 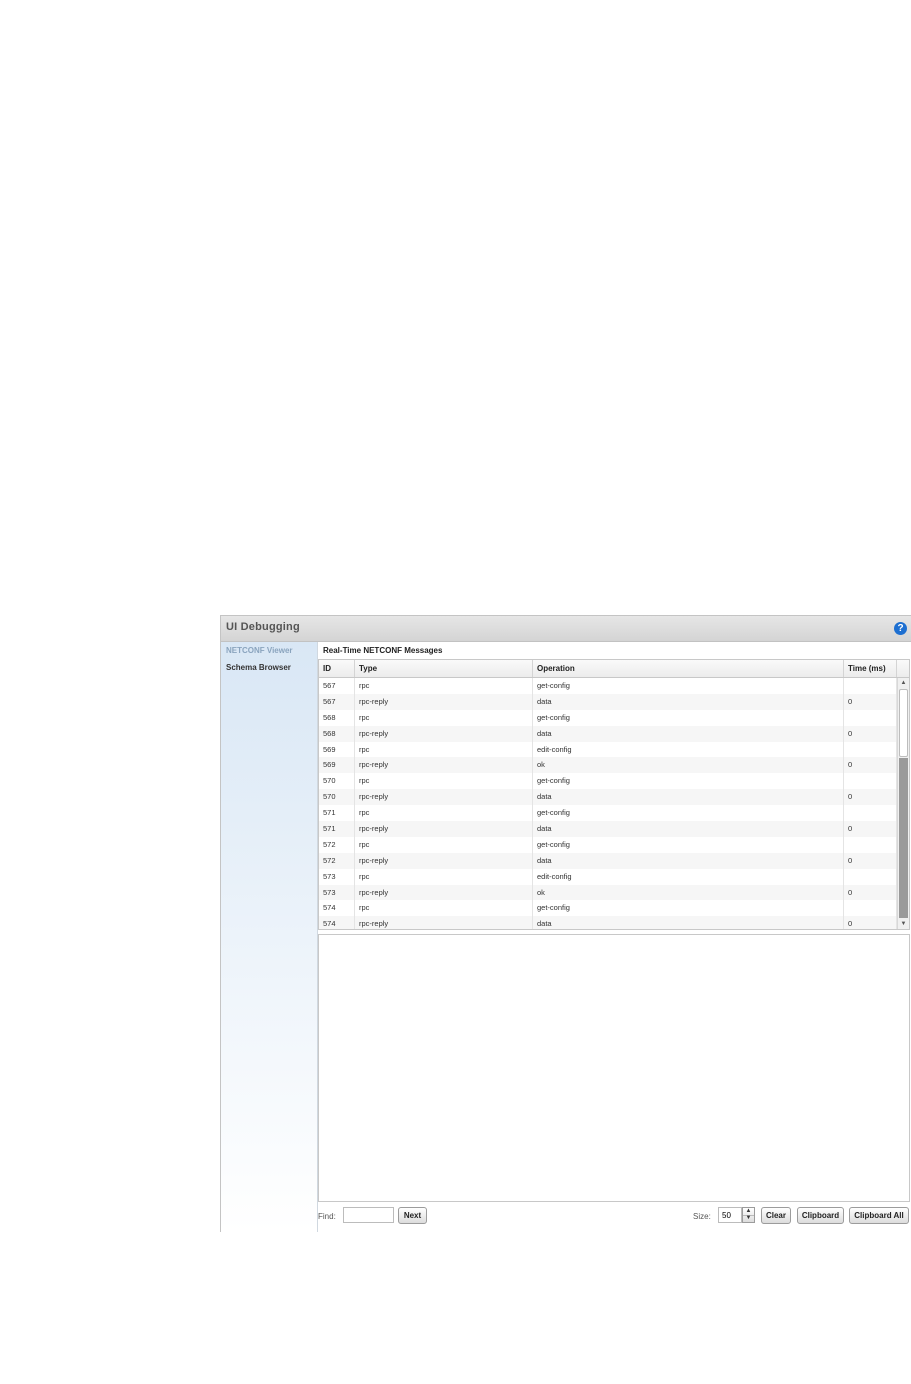 I want to click on table-row: 569 rpc edit-config, so click(x=608, y=749).